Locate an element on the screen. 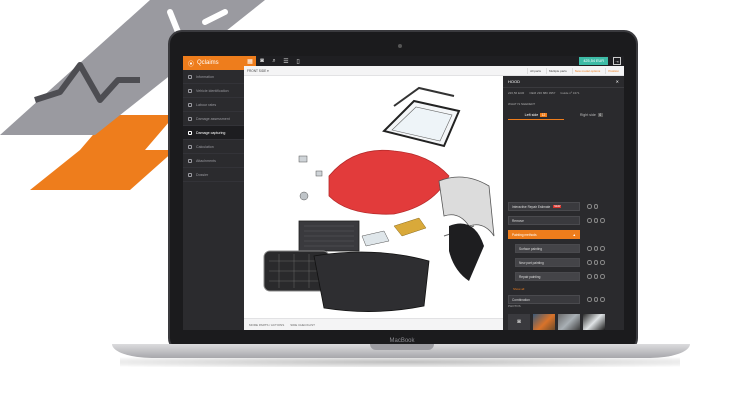  operation-label: Remove is located at coordinates (518, 220).